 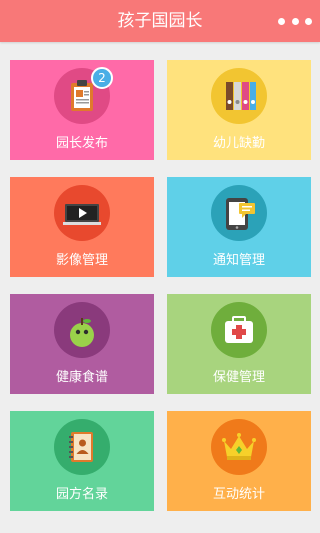 What do you see at coordinates (81, 447) in the screenshot?
I see `address-book-icon` at bounding box center [81, 447].